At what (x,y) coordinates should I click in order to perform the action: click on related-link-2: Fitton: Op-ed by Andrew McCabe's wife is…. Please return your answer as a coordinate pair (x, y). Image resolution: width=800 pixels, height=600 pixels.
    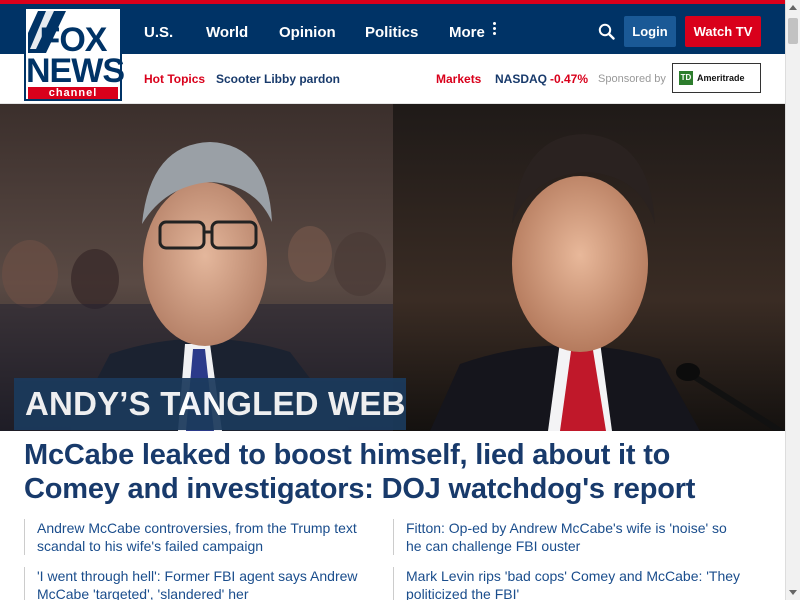
    Looking at the image, I should click on (568, 537).